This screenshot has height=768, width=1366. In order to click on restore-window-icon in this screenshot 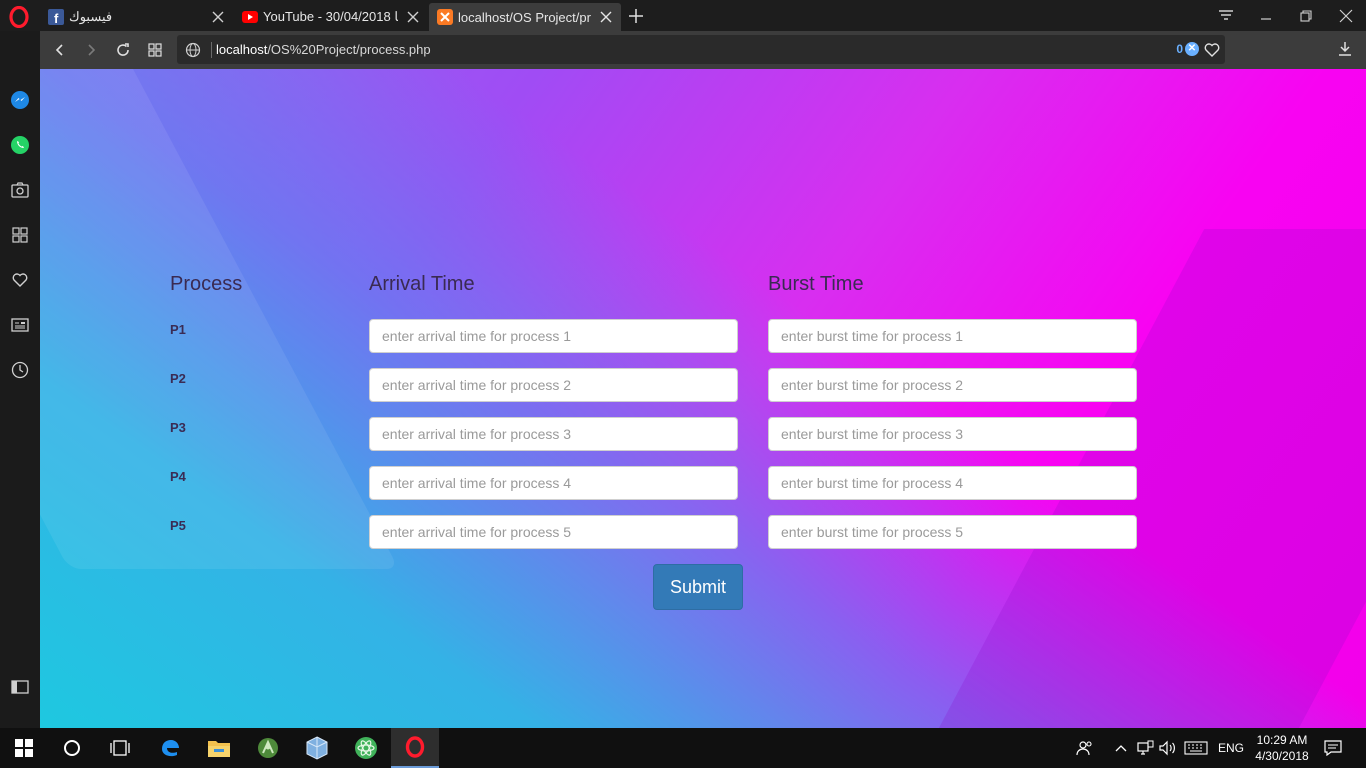, I will do `click(1306, 16)`.